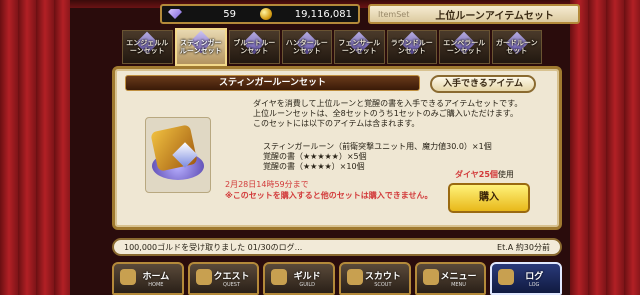 The height and width of the screenshot is (295, 640). What do you see at coordinates (306, 47) in the screenshot?
I see `tab-hunter-rune-set: ハンタールーンセット` at bounding box center [306, 47].